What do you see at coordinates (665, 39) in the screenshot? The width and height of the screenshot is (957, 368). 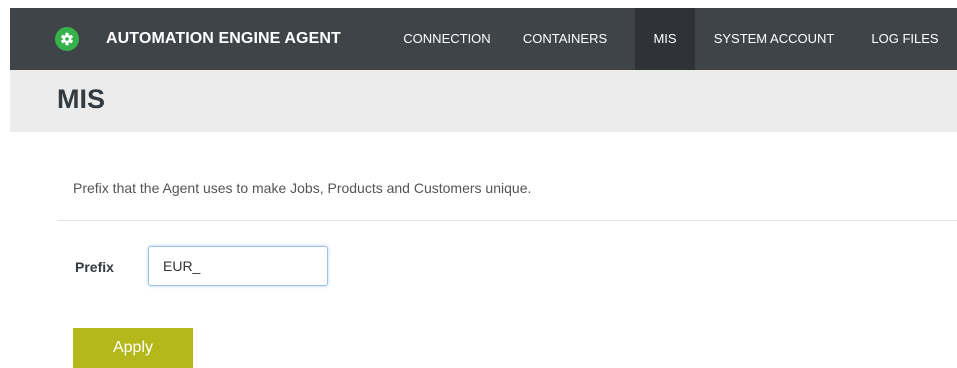 I see `nav-item-mis: MIS` at bounding box center [665, 39].